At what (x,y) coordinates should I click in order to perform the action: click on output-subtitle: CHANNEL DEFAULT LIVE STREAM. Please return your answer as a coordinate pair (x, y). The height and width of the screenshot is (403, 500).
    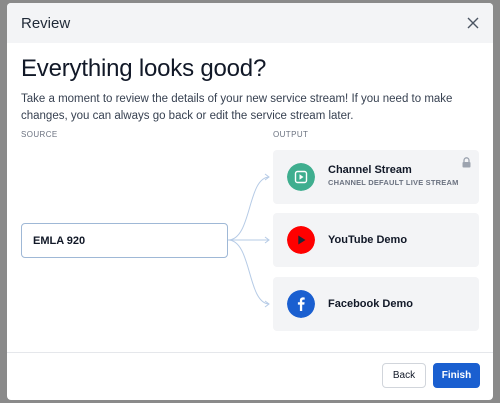
    Looking at the image, I should click on (393, 182).